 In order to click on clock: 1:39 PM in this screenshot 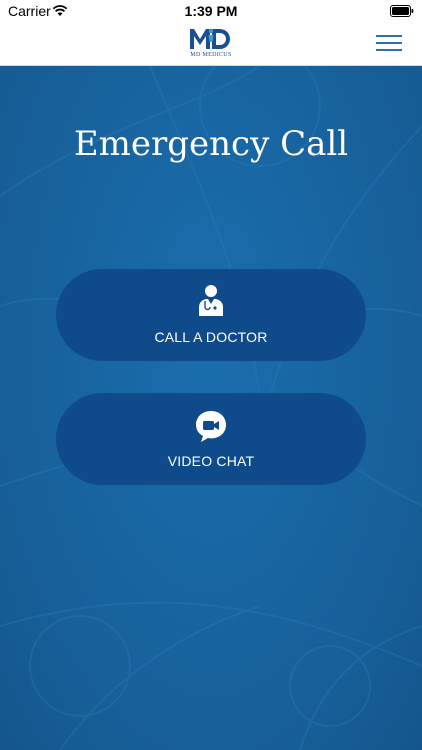, I will do `click(211, 11)`.